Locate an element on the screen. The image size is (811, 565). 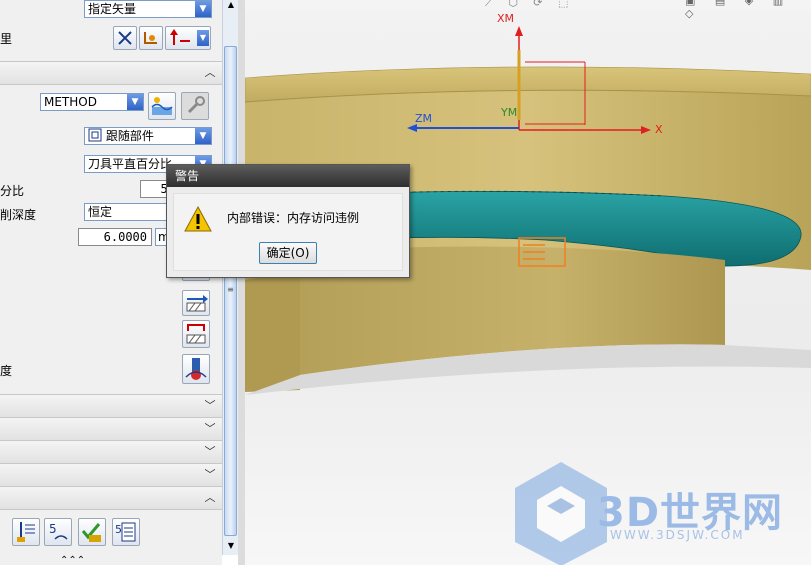
vector-dialog-button is located at coordinates (125, 38).